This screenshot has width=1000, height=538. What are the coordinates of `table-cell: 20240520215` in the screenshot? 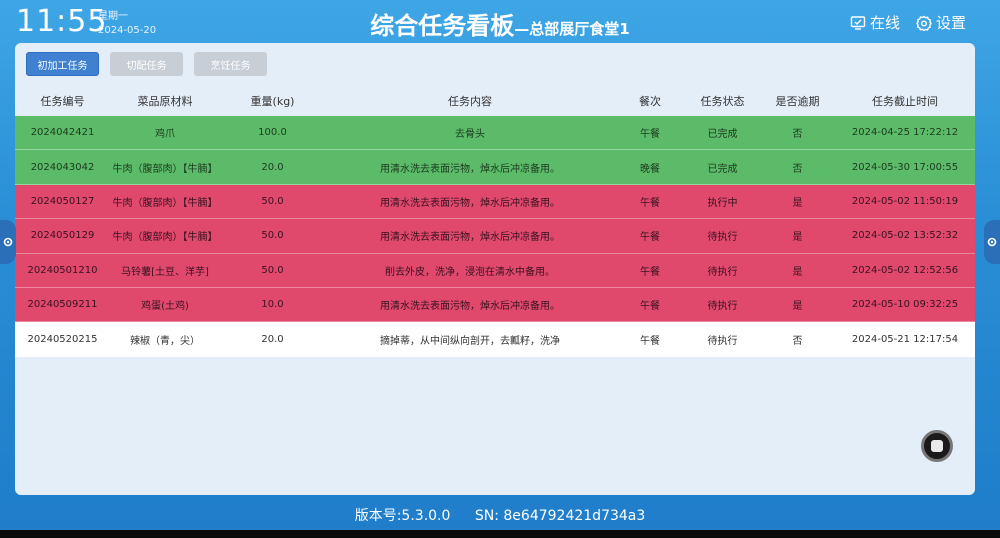 It's located at (62, 339).